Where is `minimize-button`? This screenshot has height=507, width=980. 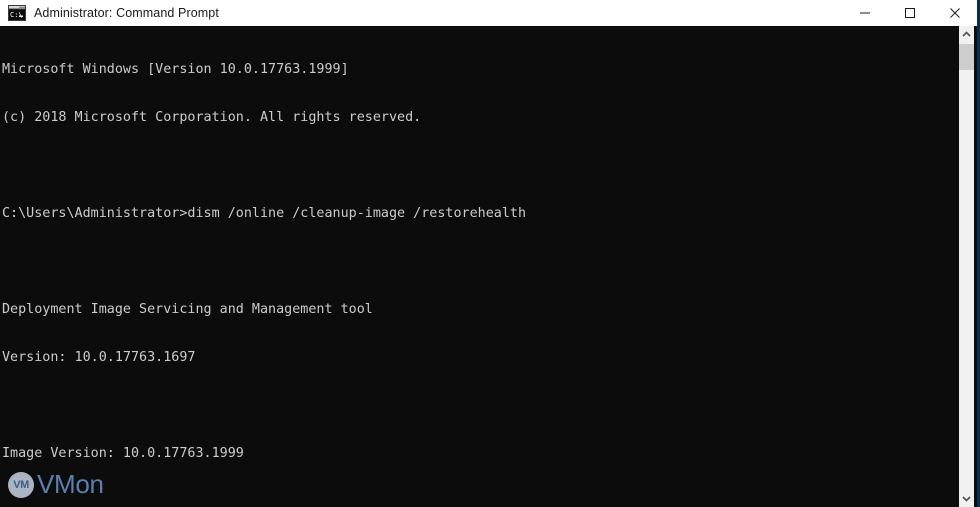 minimize-button is located at coordinates (864, 13).